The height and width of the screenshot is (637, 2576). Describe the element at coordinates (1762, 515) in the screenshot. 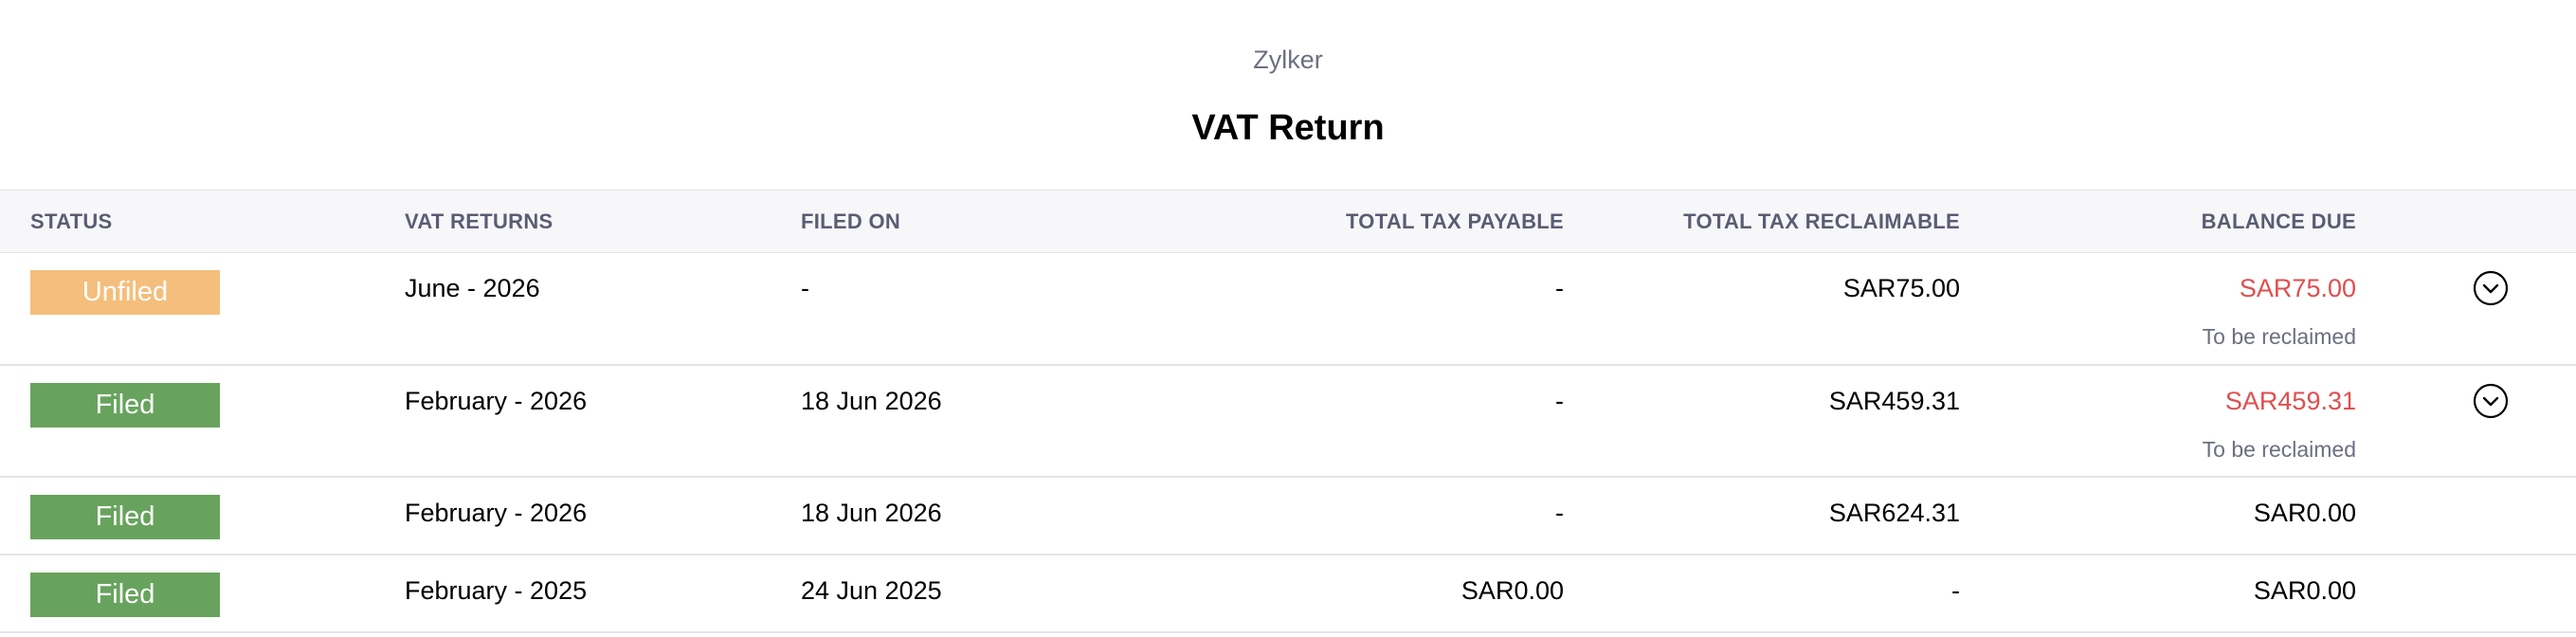

I see `total-tax-reclaimable: SAR624.31` at that location.